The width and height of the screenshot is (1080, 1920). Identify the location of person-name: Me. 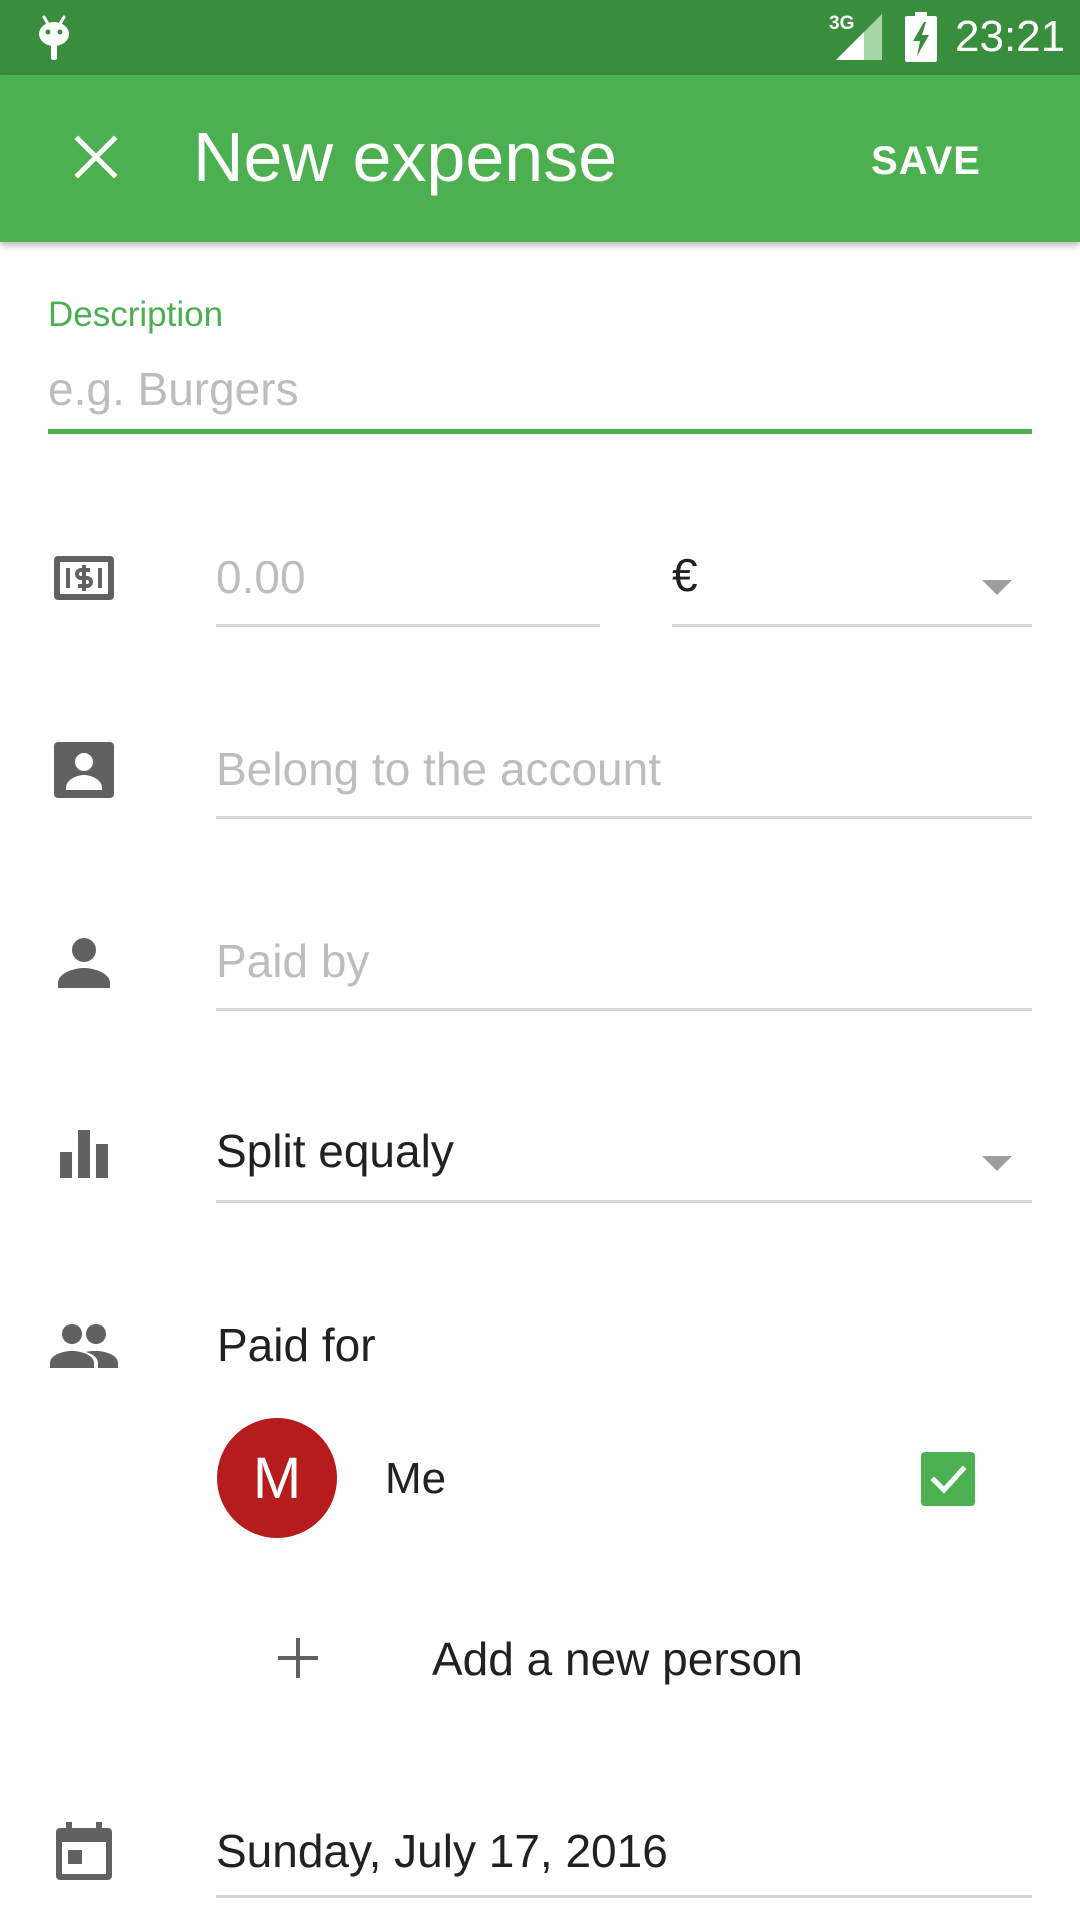
(416, 1478).